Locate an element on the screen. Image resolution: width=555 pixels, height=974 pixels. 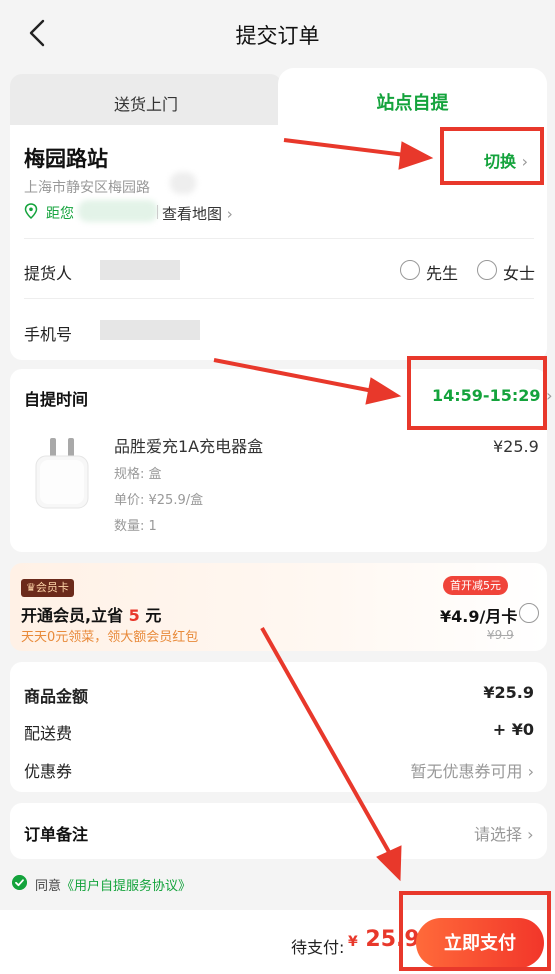
delivery-fee-value: + ¥0 is located at coordinates (513, 729).